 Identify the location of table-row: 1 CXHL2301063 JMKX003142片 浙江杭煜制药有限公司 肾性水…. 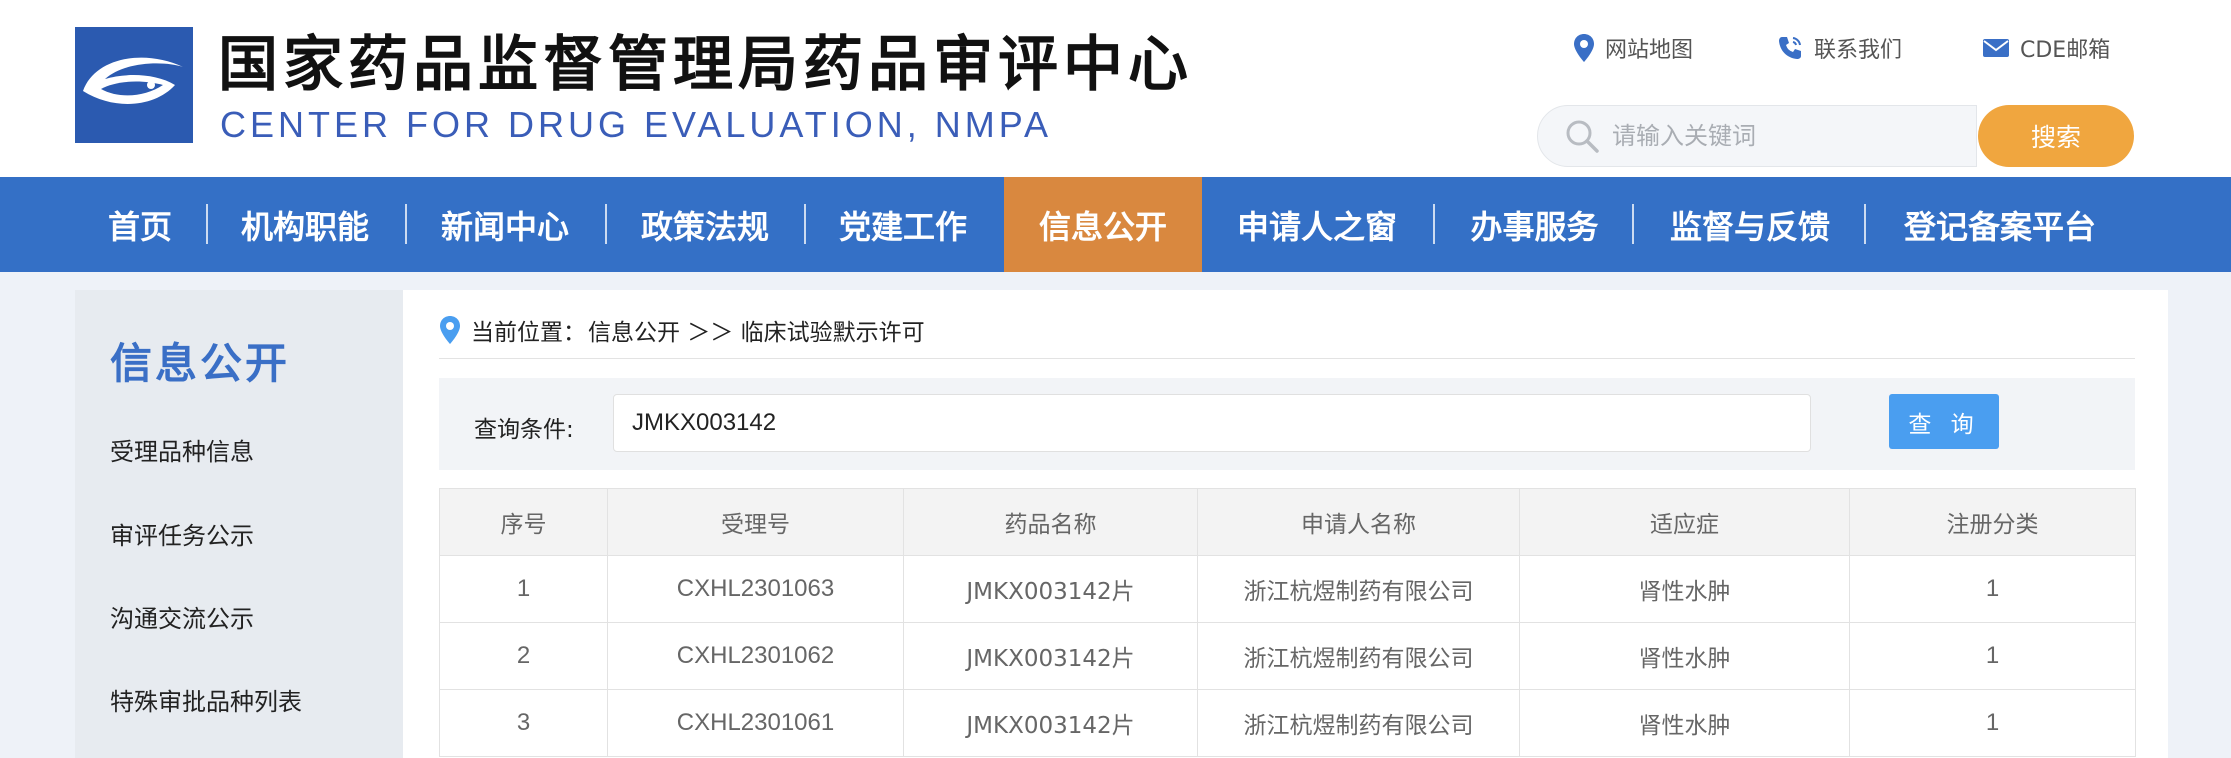
(1287, 589).